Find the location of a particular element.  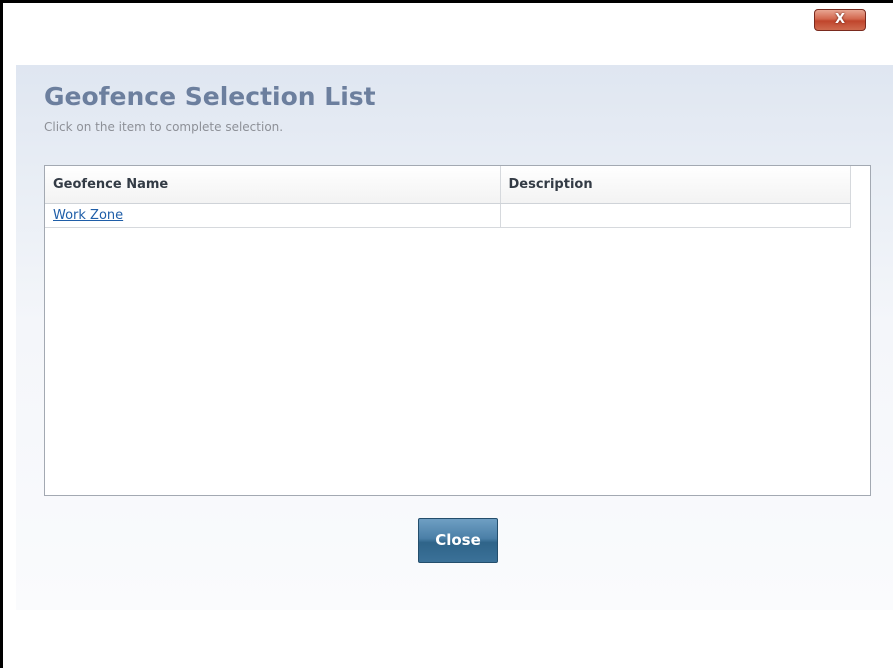

column-header-description: Description is located at coordinates (675, 185).